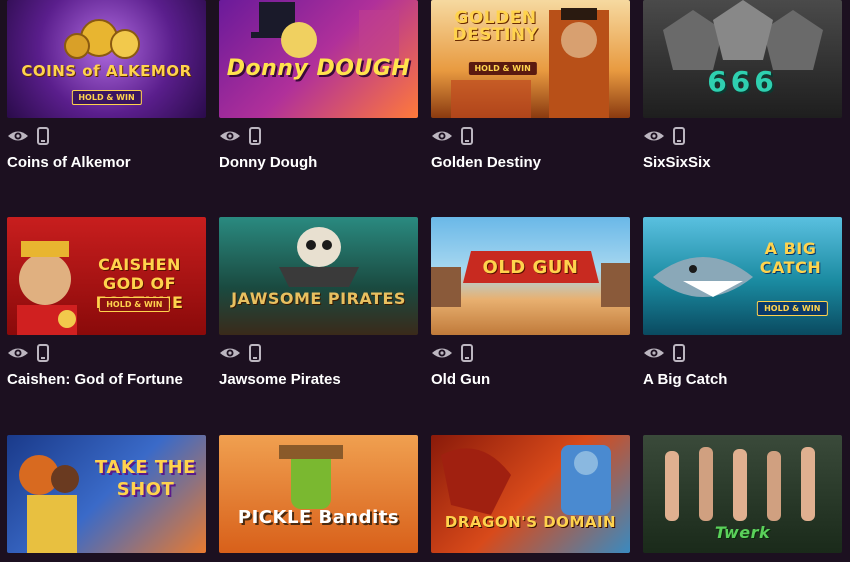 The height and width of the screenshot is (562, 850). I want to click on game-logo: 666, so click(742, 81).